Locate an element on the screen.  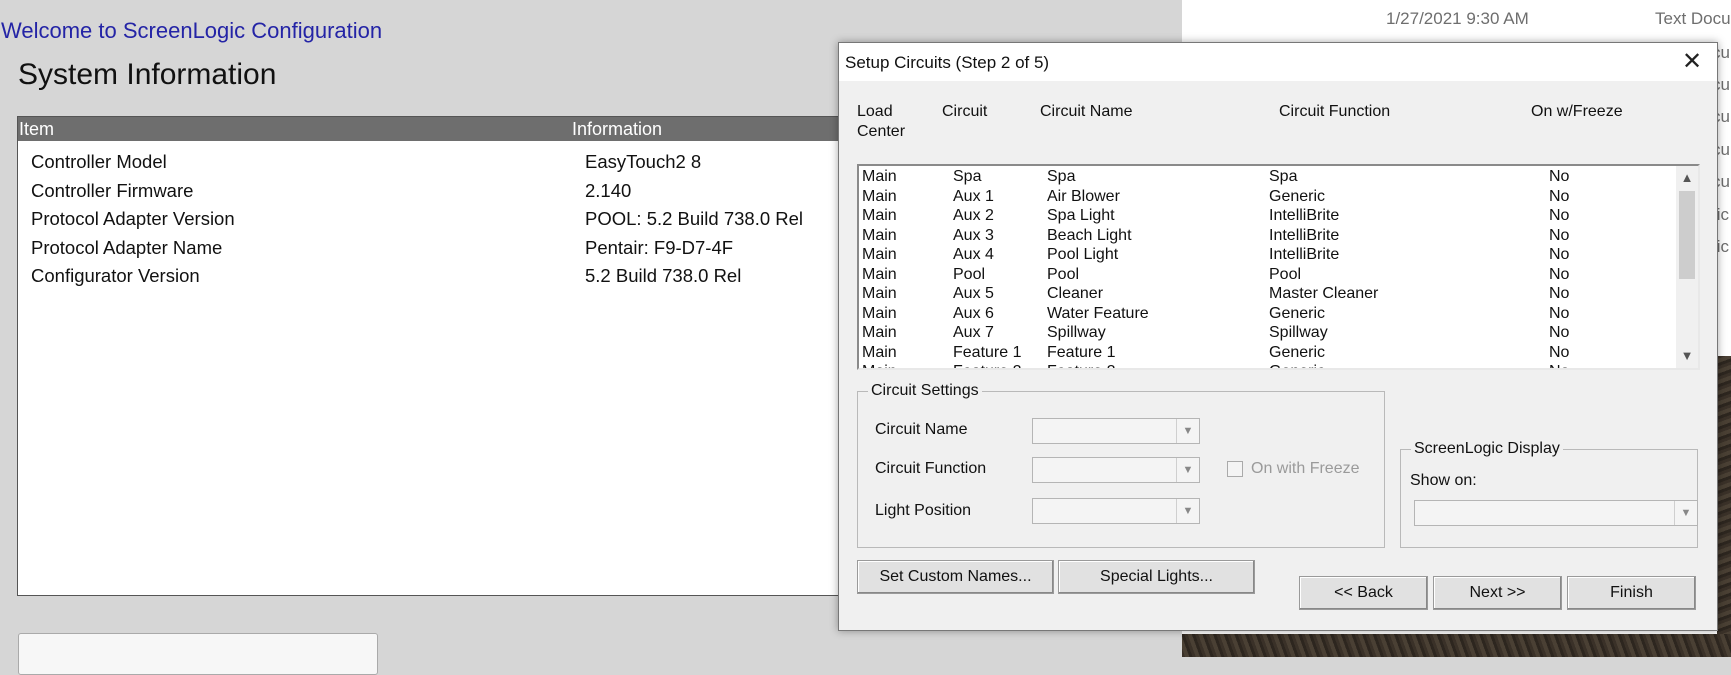
scrollbar-thumb is located at coordinates (1687, 235).